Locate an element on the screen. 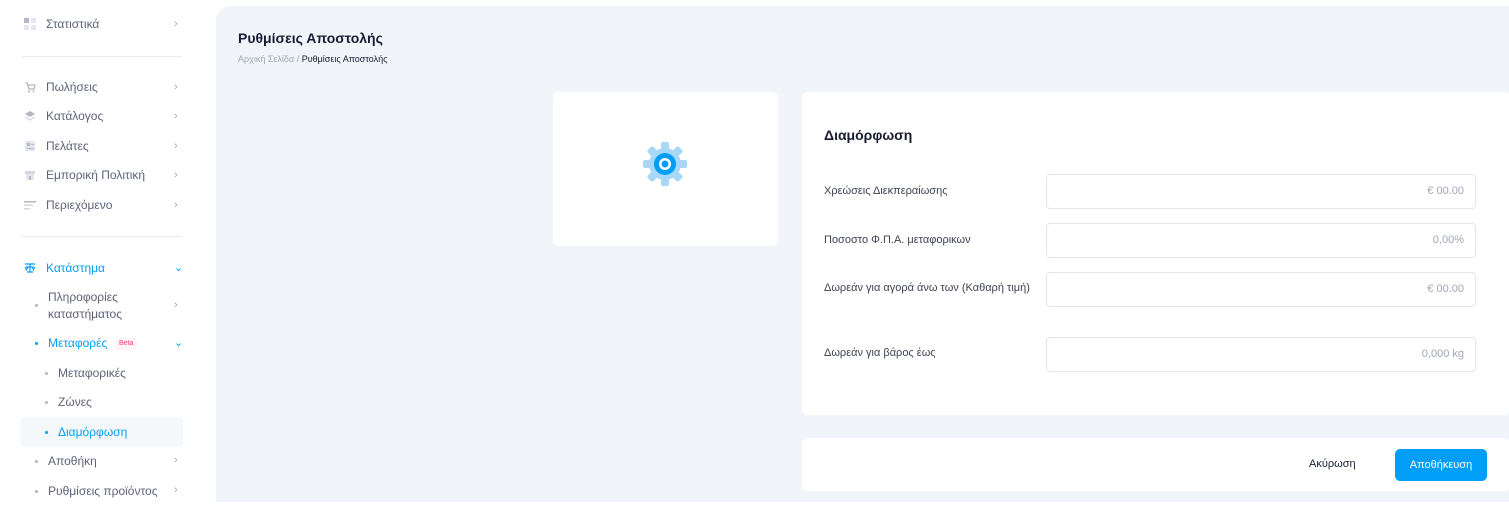  beta-badge: Beta is located at coordinates (126, 344).